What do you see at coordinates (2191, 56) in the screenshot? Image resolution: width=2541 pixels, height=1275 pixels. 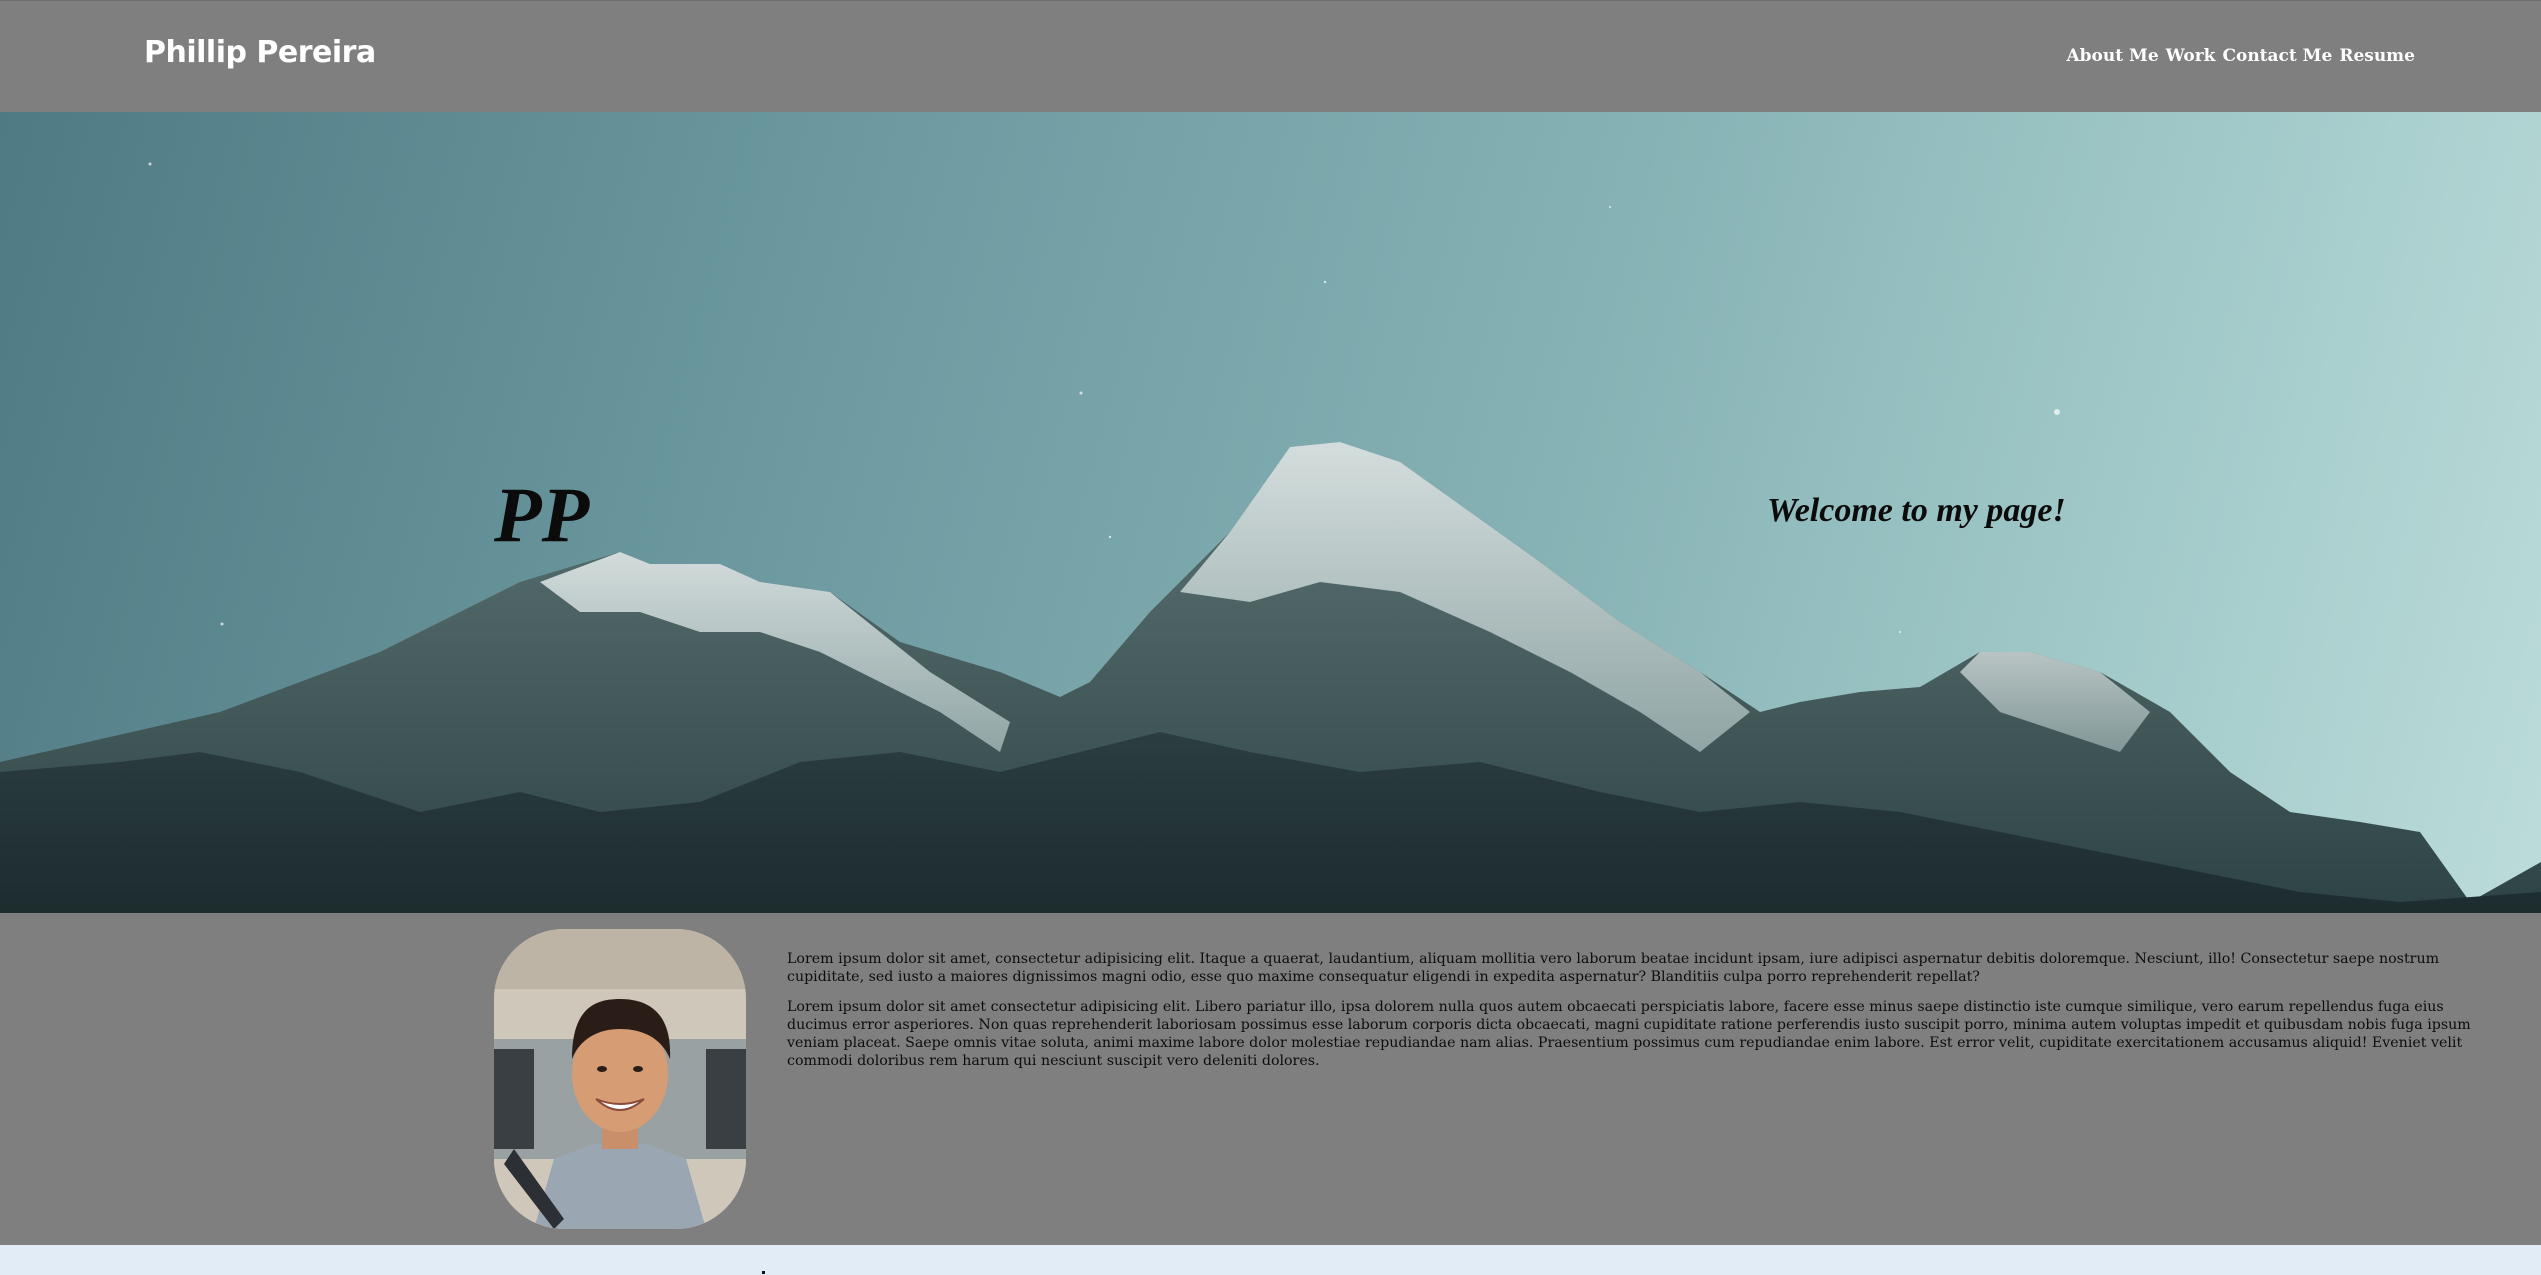 I see `nav-link-work: Work` at bounding box center [2191, 56].